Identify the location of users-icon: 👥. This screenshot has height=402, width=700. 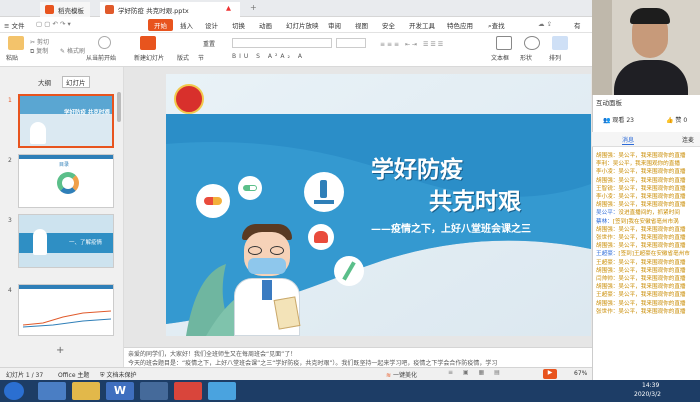
(607, 120).